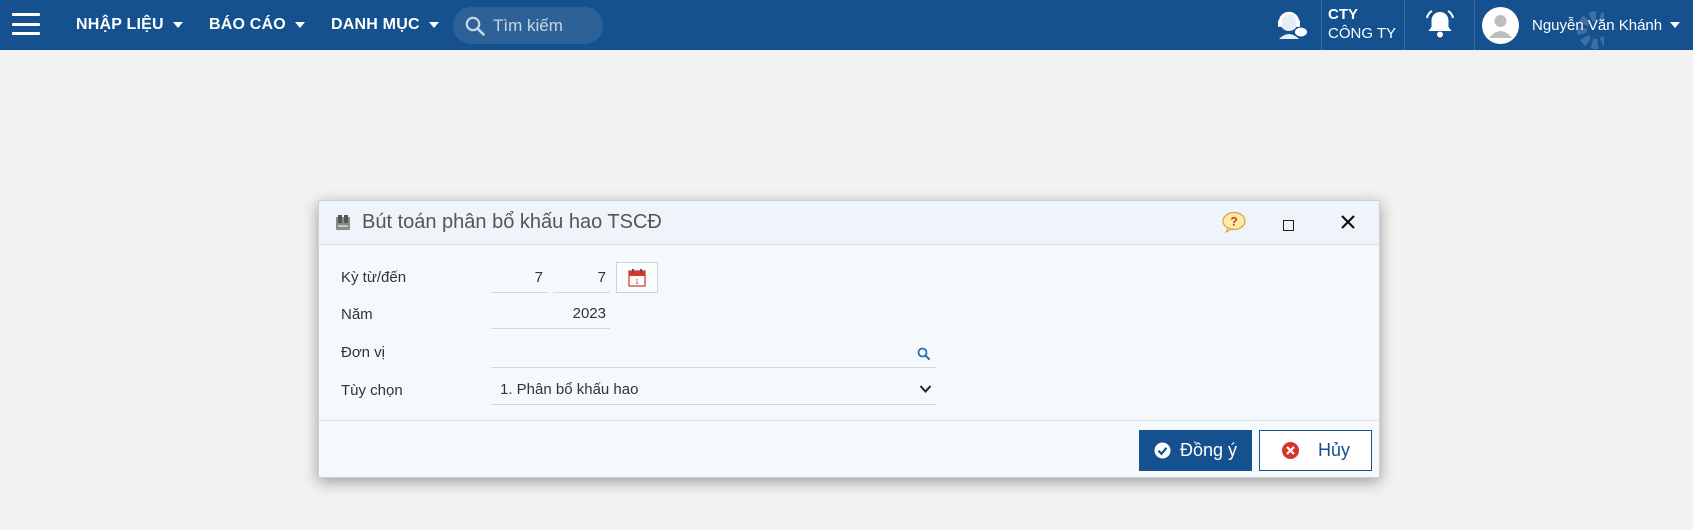 The width and height of the screenshot is (1693, 530). Describe the element at coordinates (1291, 27) in the screenshot. I see `support-icon` at that location.